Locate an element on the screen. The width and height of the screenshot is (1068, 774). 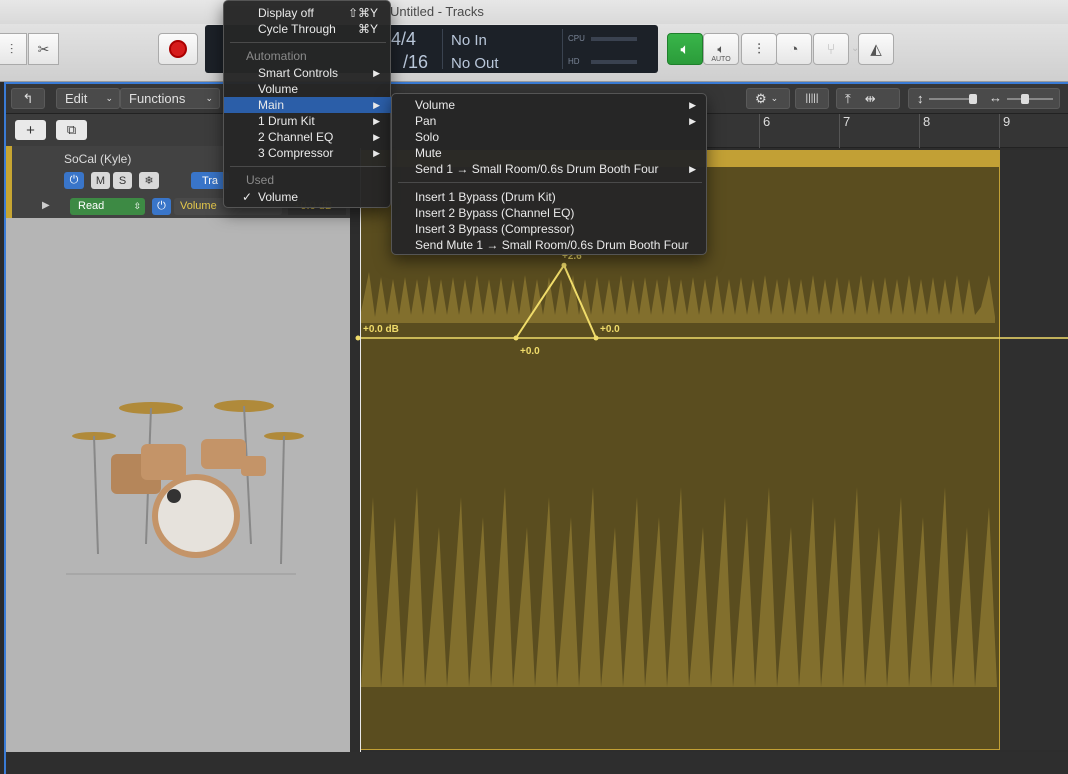
playhead is located at coordinates (360, 461).